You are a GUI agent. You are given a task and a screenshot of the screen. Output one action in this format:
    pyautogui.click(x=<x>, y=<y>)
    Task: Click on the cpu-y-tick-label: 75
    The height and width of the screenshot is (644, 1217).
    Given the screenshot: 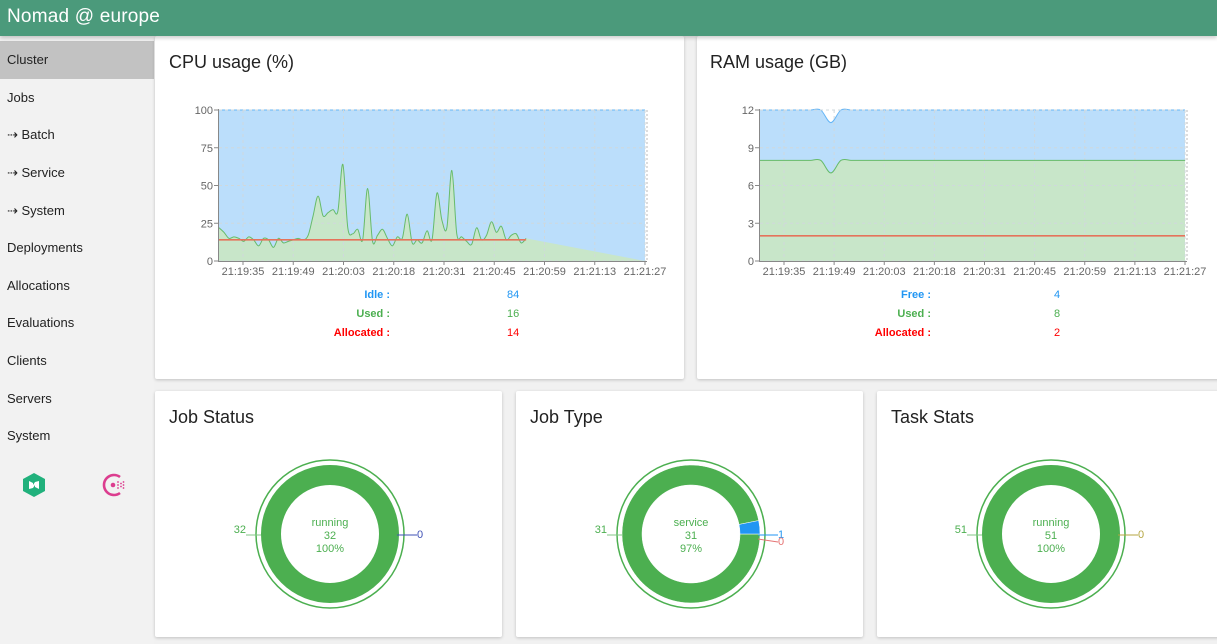 What is the action you would take?
    pyautogui.click(x=207, y=149)
    